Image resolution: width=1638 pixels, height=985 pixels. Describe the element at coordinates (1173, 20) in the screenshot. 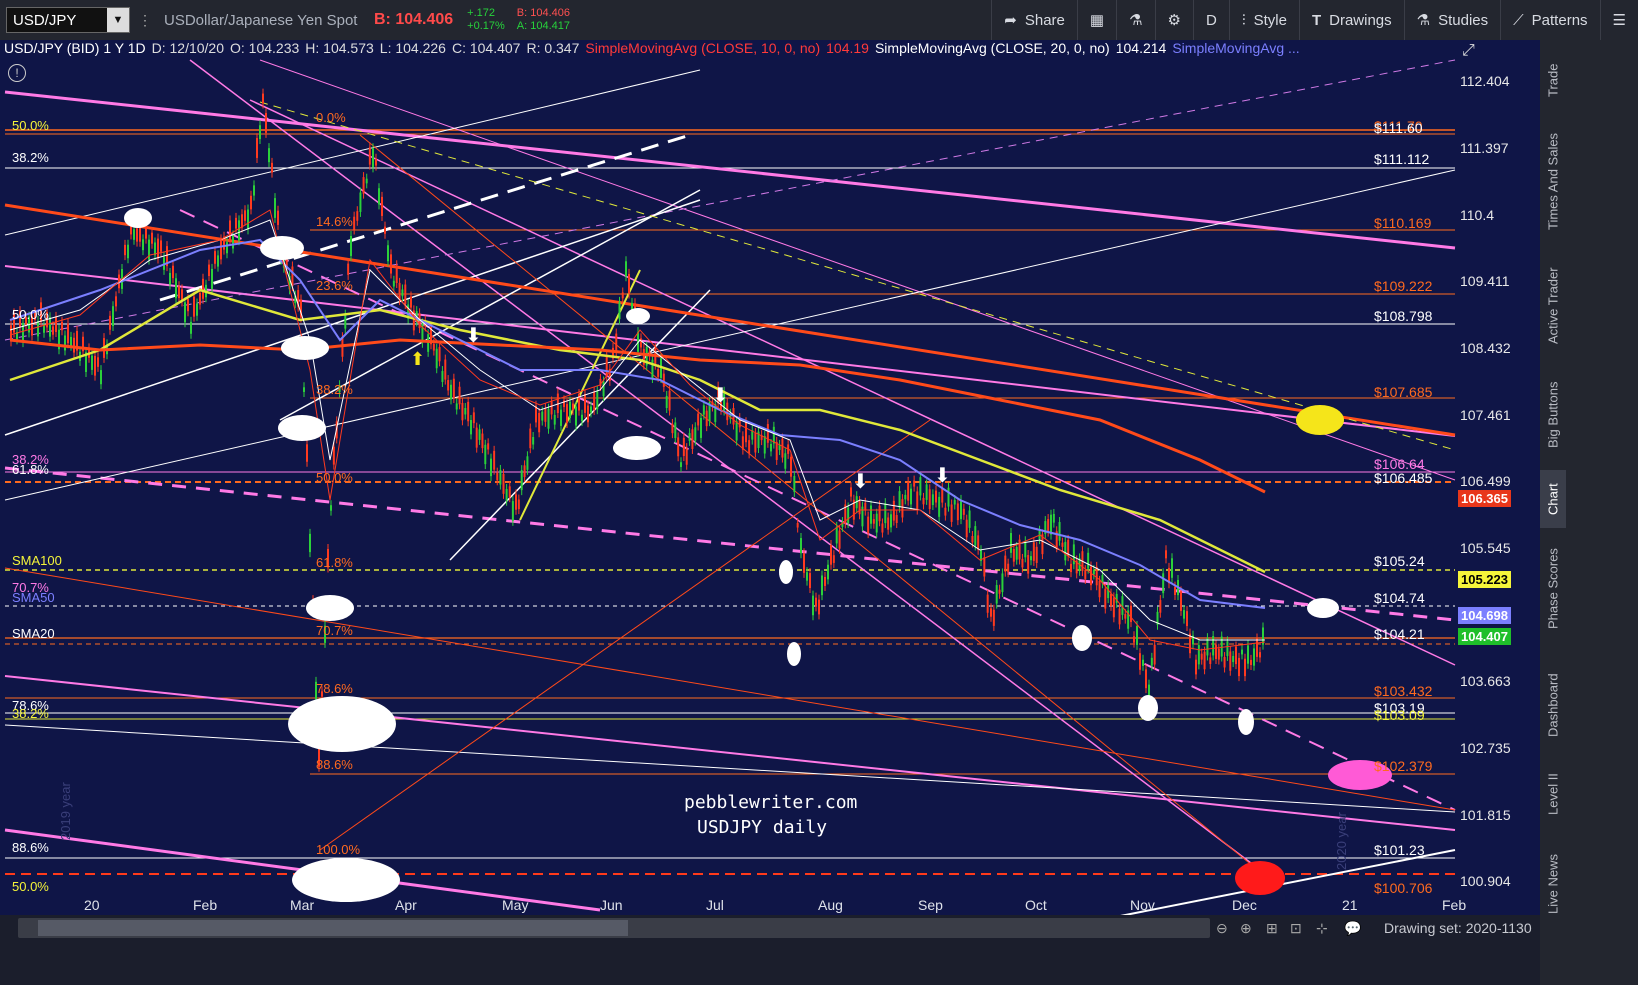

I see `settings-button: ⚙` at that location.